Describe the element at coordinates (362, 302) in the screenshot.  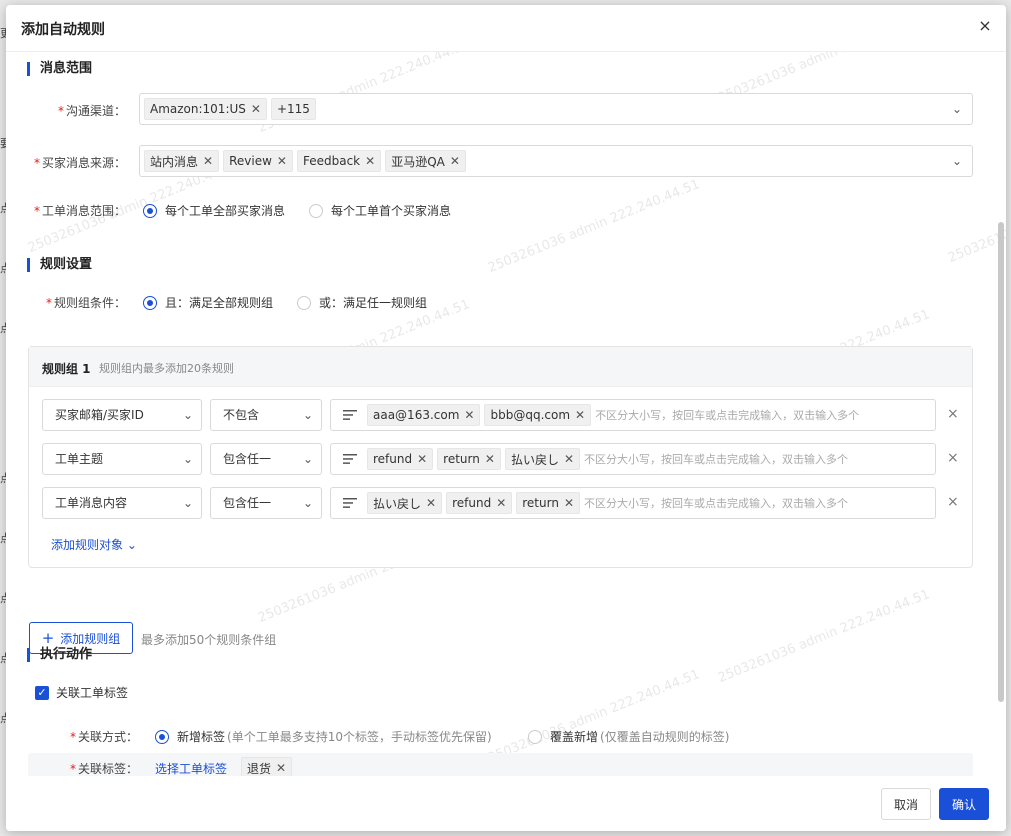
I see `radio-or-condition: 或：满足任一规则组` at that location.